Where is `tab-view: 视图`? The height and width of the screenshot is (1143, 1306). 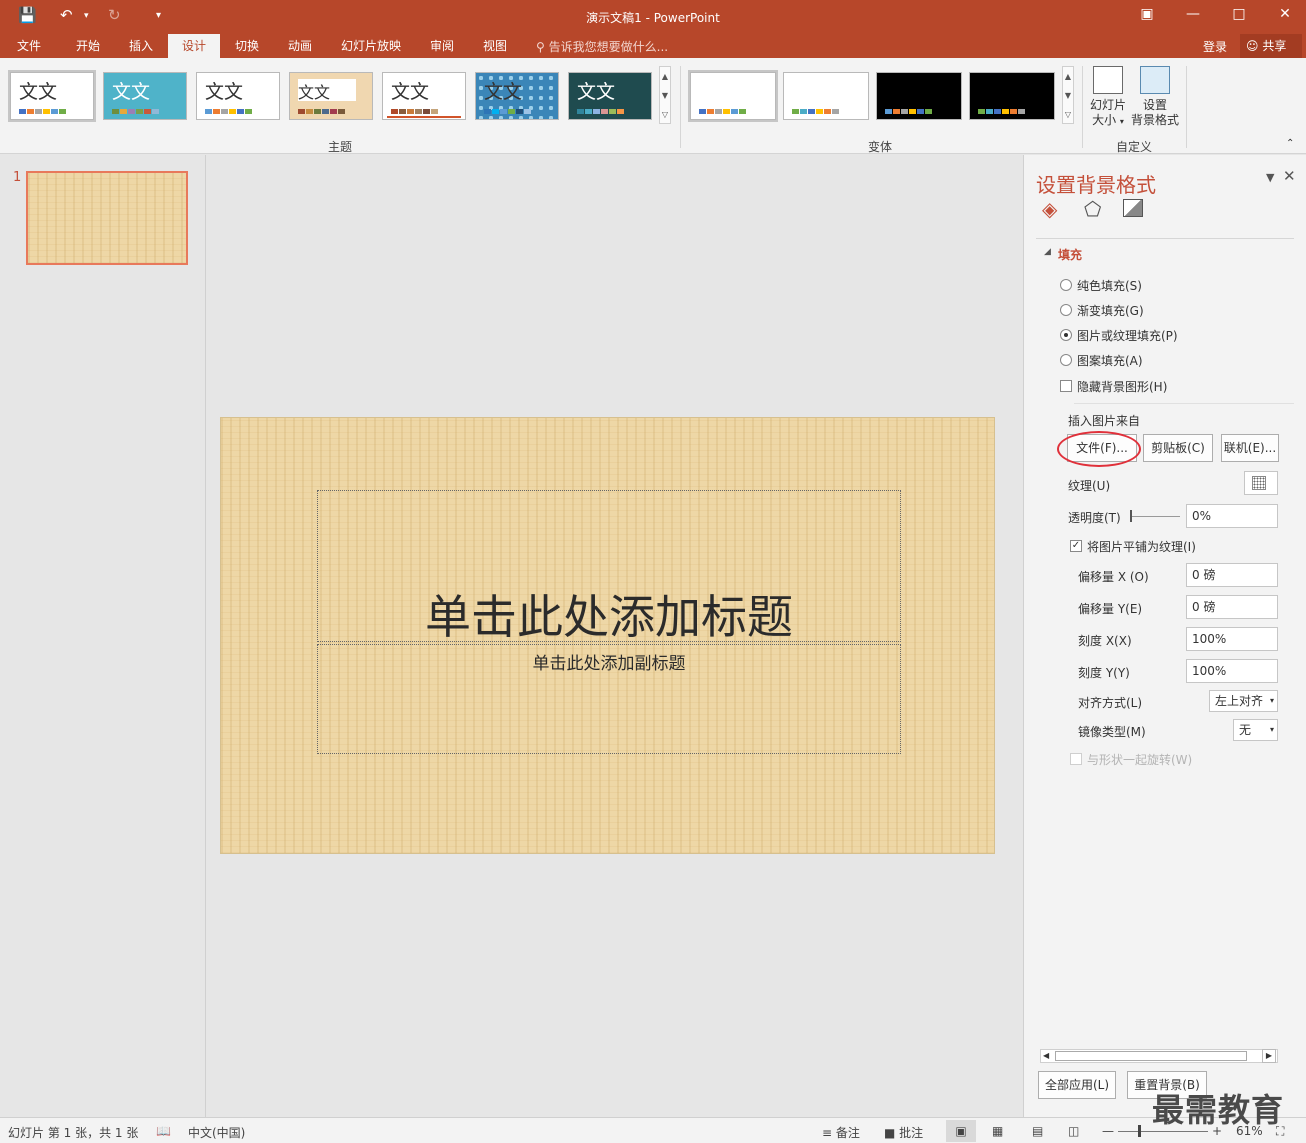 tab-view: 视图 is located at coordinates (495, 46).